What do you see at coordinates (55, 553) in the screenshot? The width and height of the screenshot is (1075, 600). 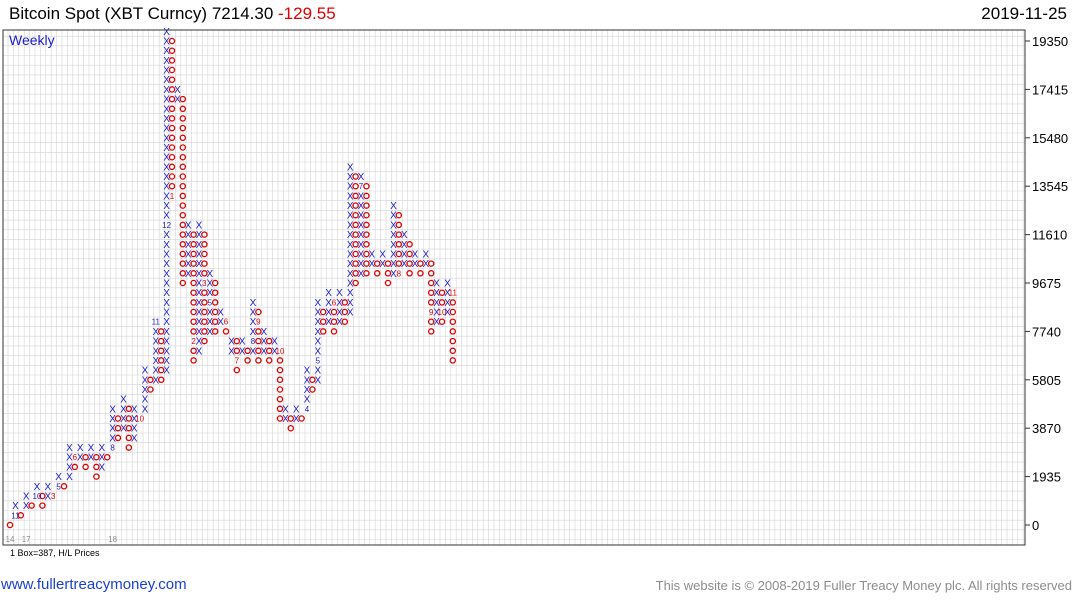 I see `box-size-note: 1 Box=387, H/L Prices` at bounding box center [55, 553].